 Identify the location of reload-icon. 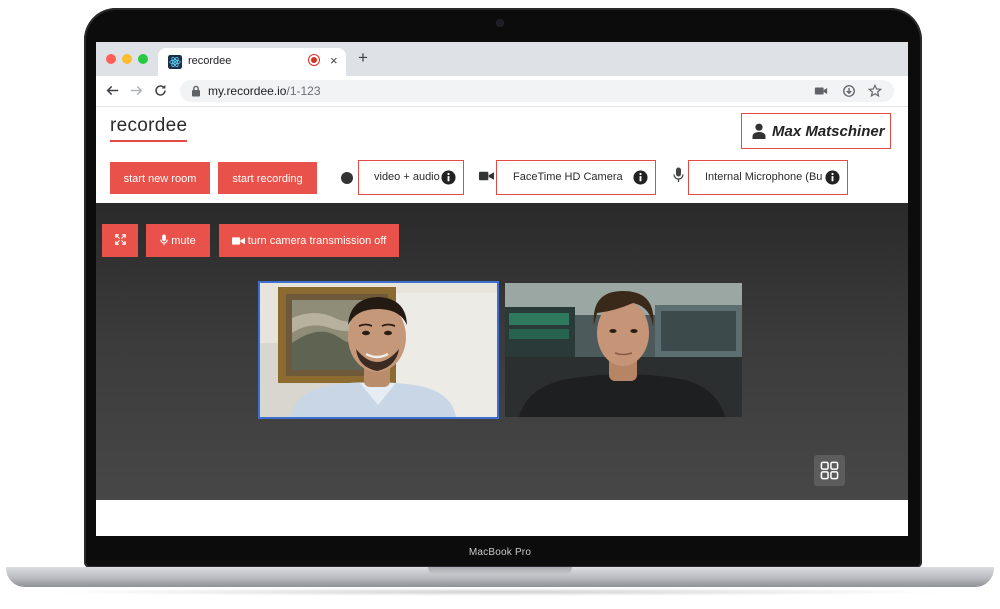
(160, 90).